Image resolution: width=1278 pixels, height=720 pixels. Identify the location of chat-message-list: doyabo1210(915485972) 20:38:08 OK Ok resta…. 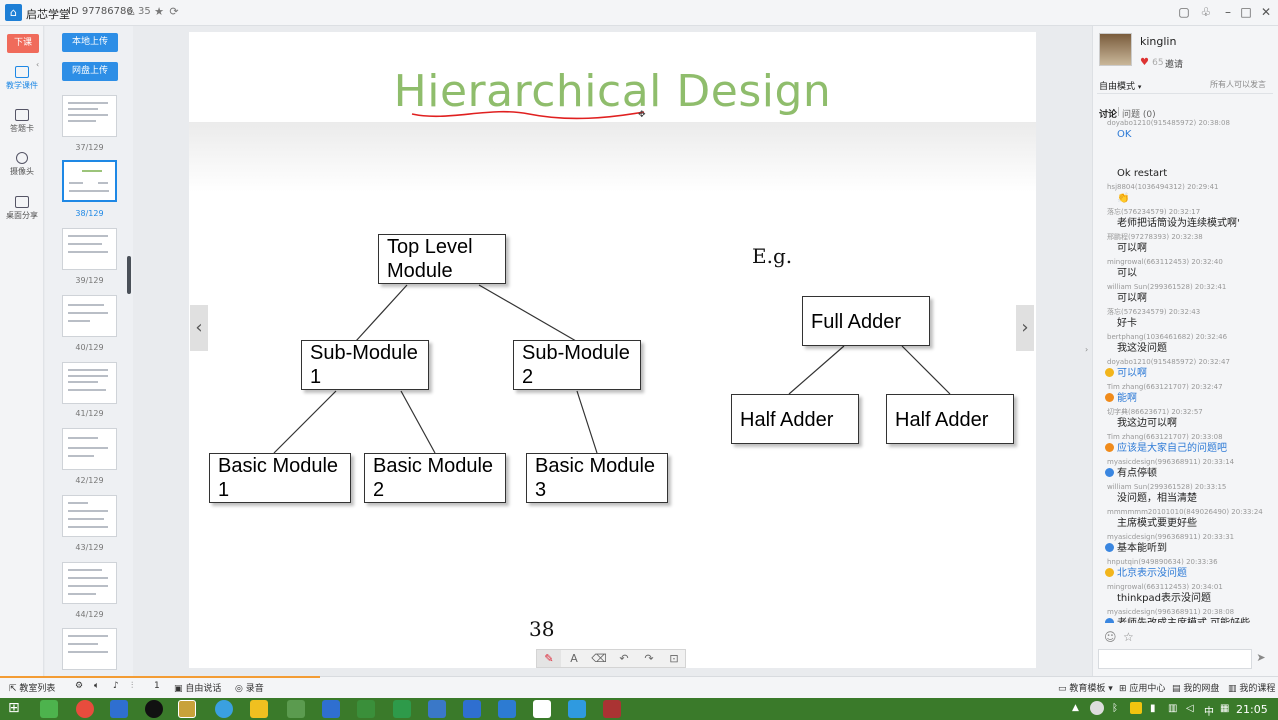
(1186, 370).